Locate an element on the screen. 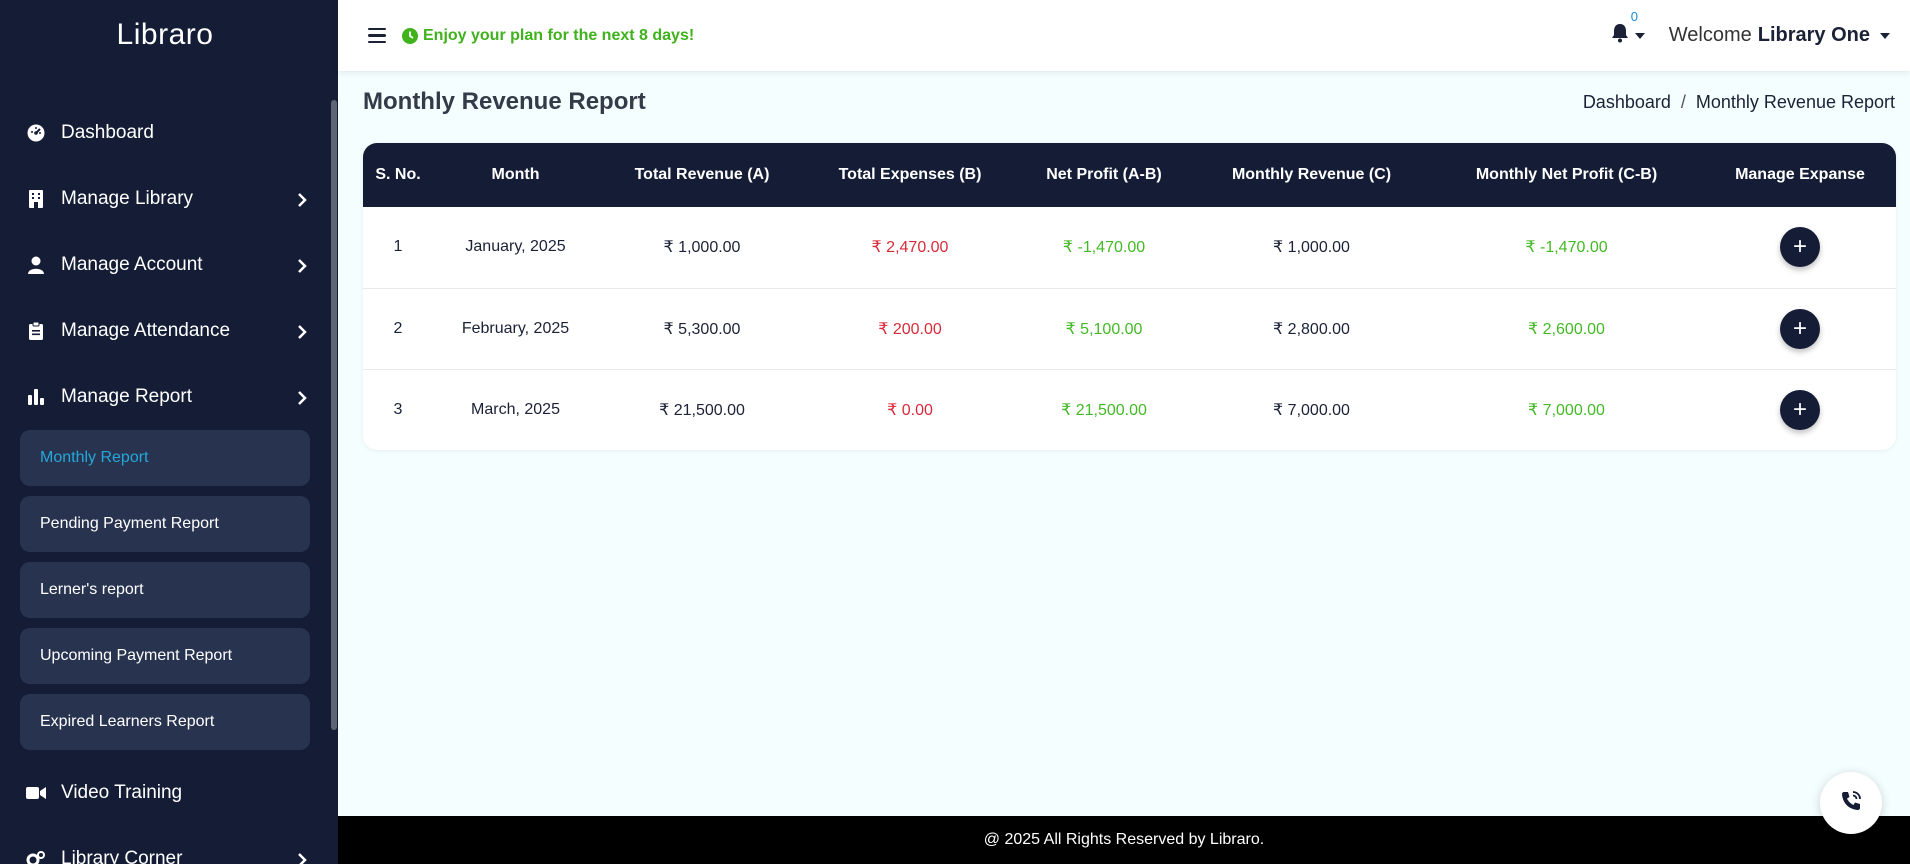 This screenshot has height=864, width=1910. sidebar-item-manage-report: Manage Report is located at coordinates (165, 397).